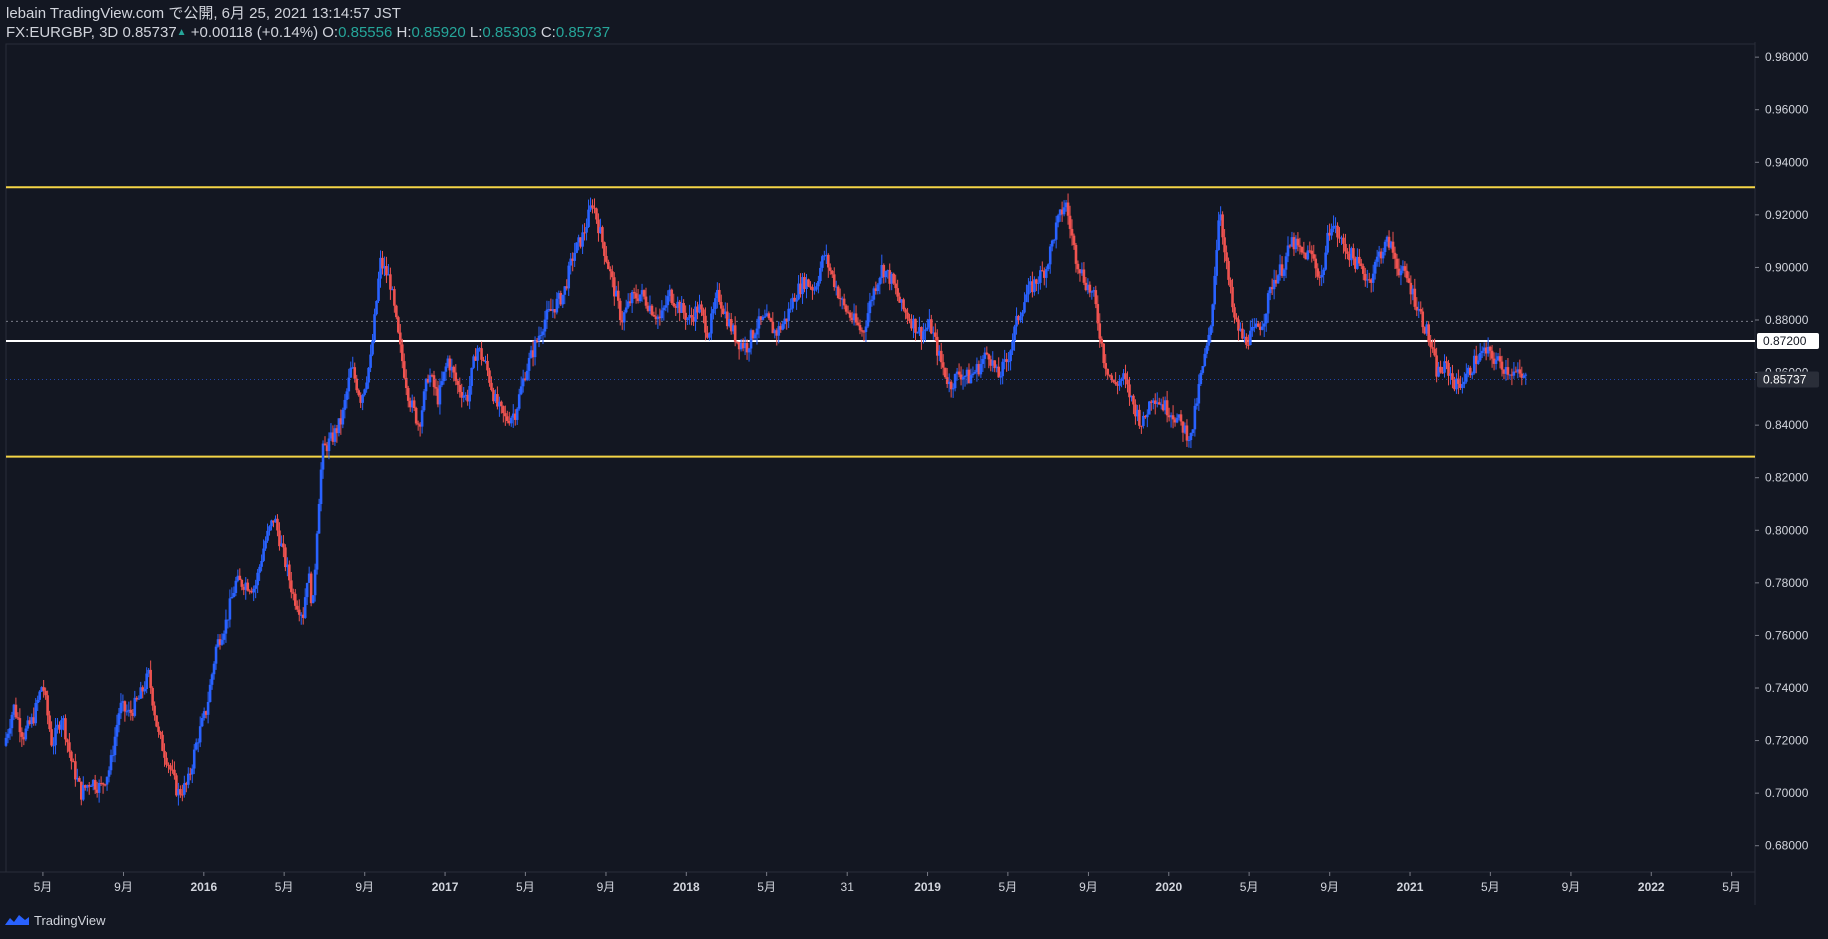 The image size is (1828, 939). I want to click on y-tick-label: 0.94000, so click(1787, 162).